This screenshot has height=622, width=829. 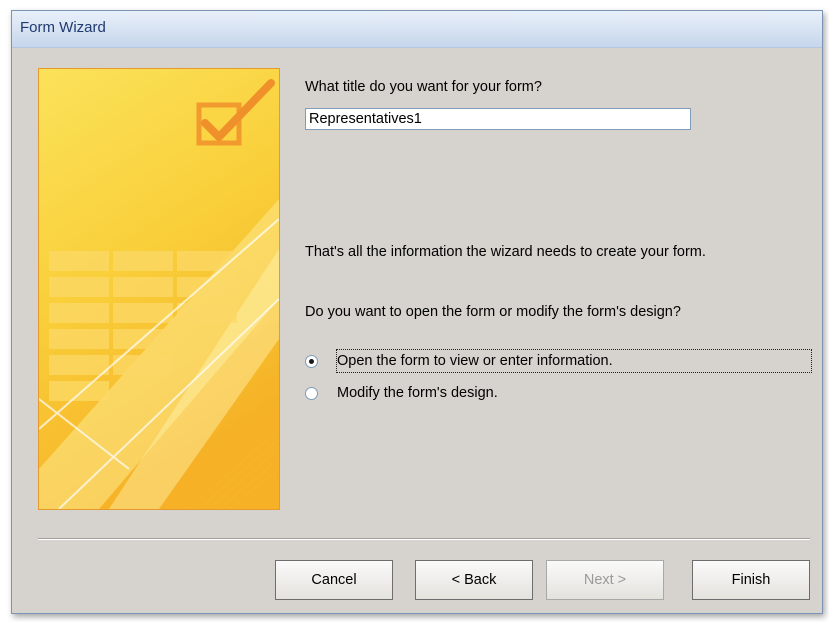 I want to click on window-title: Form Wizard, so click(x=63, y=27).